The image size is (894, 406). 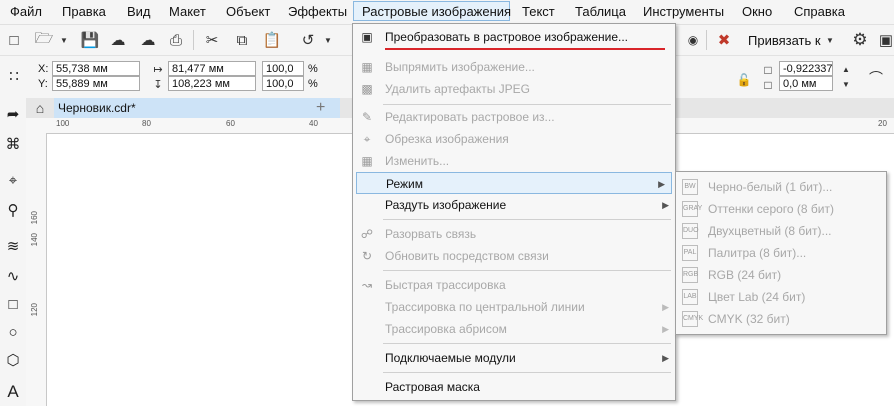 What do you see at coordinates (819, 11) in the screenshot?
I see `menu-help: Справка` at bounding box center [819, 11].